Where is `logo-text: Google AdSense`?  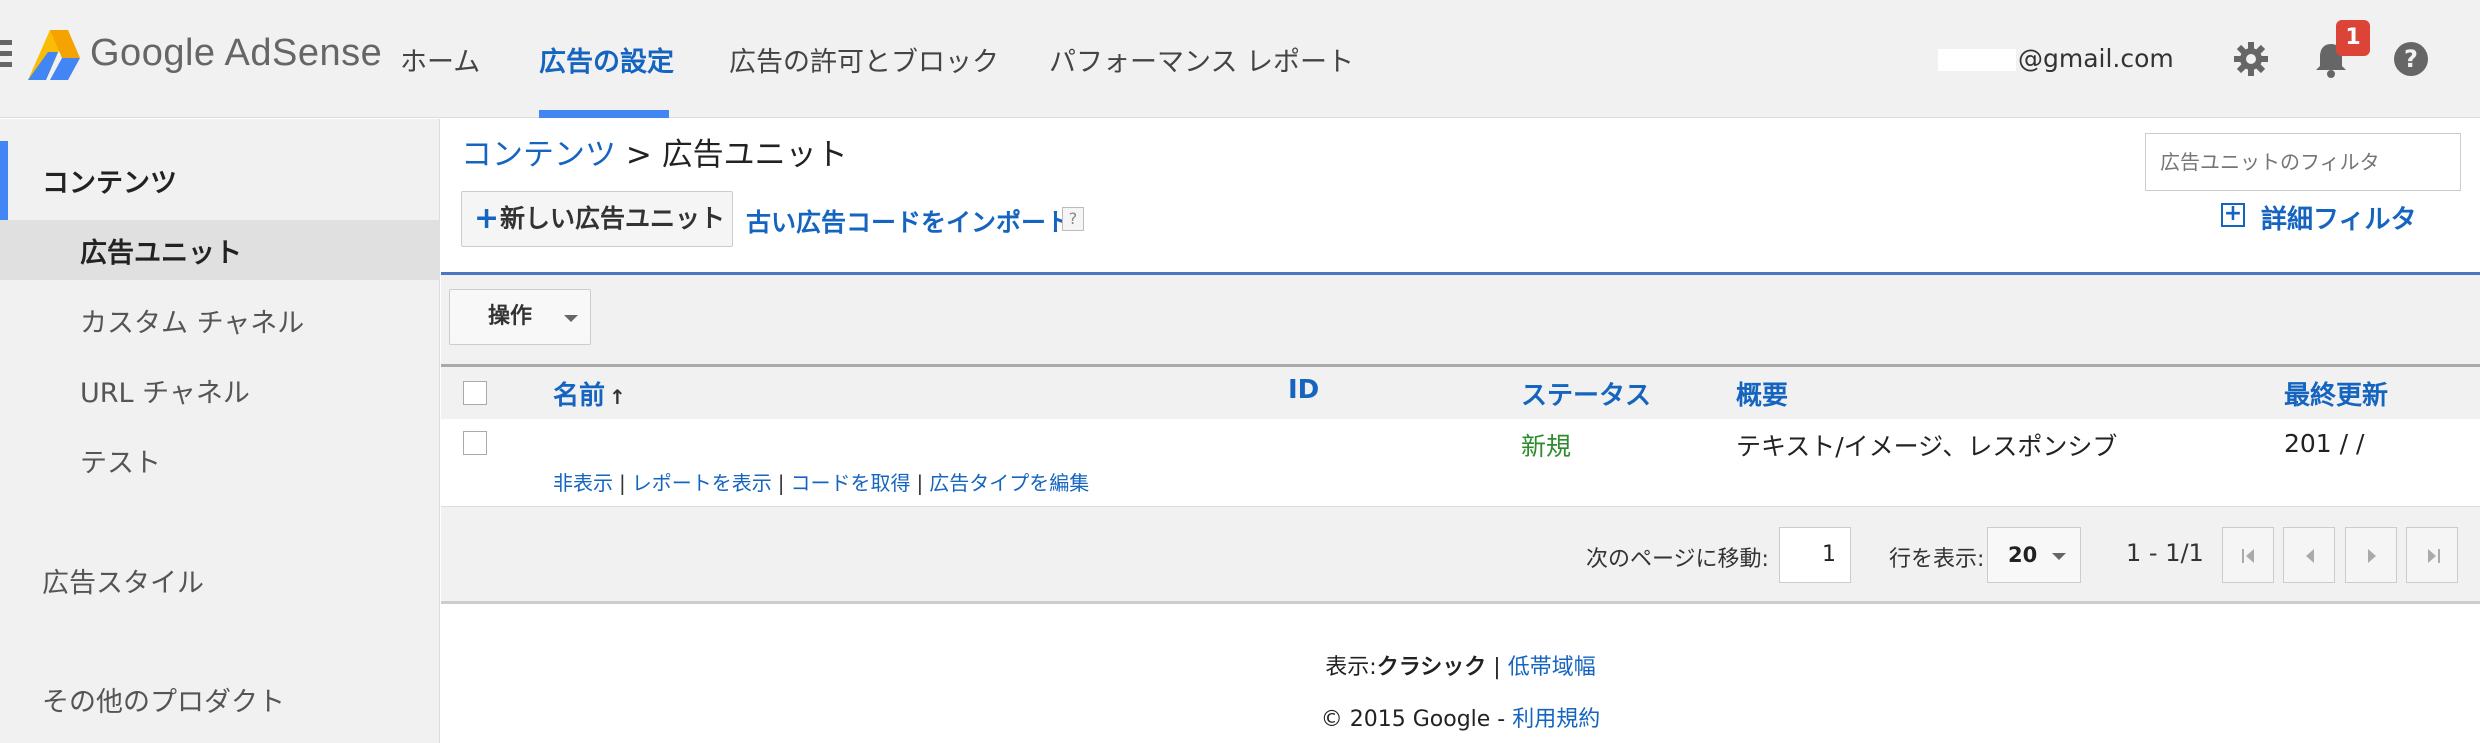 logo-text: Google AdSense is located at coordinates (236, 53).